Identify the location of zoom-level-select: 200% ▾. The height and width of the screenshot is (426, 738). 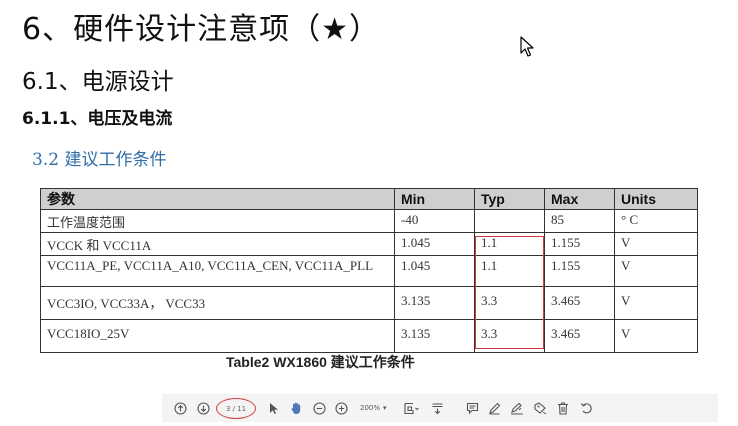
(373, 408).